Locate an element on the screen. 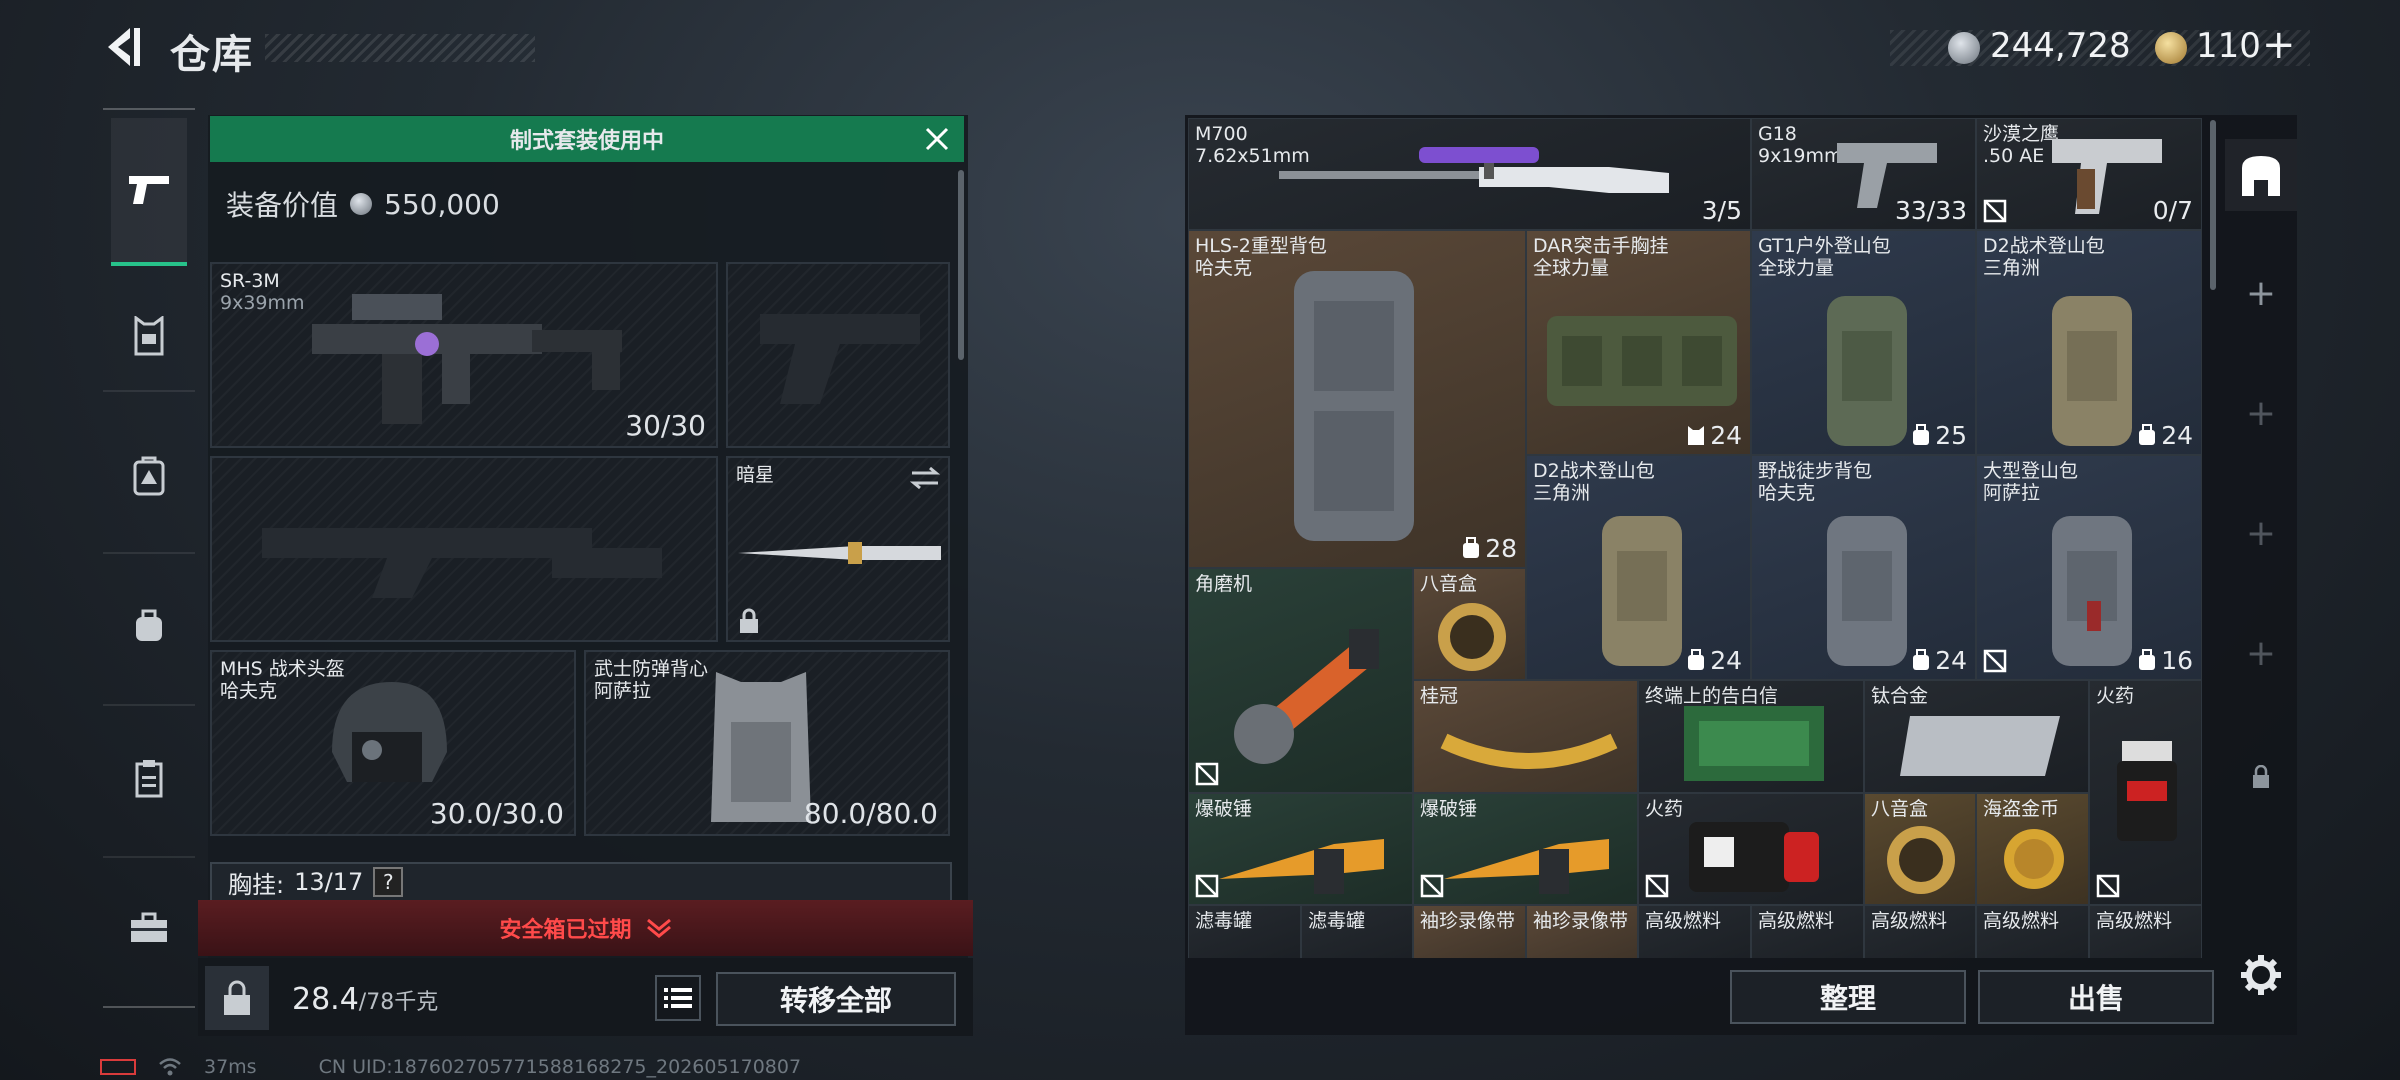 The height and width of the screenshot is (1080, 2400). sell-button: 出售 is located at coordinates (2096, 997).